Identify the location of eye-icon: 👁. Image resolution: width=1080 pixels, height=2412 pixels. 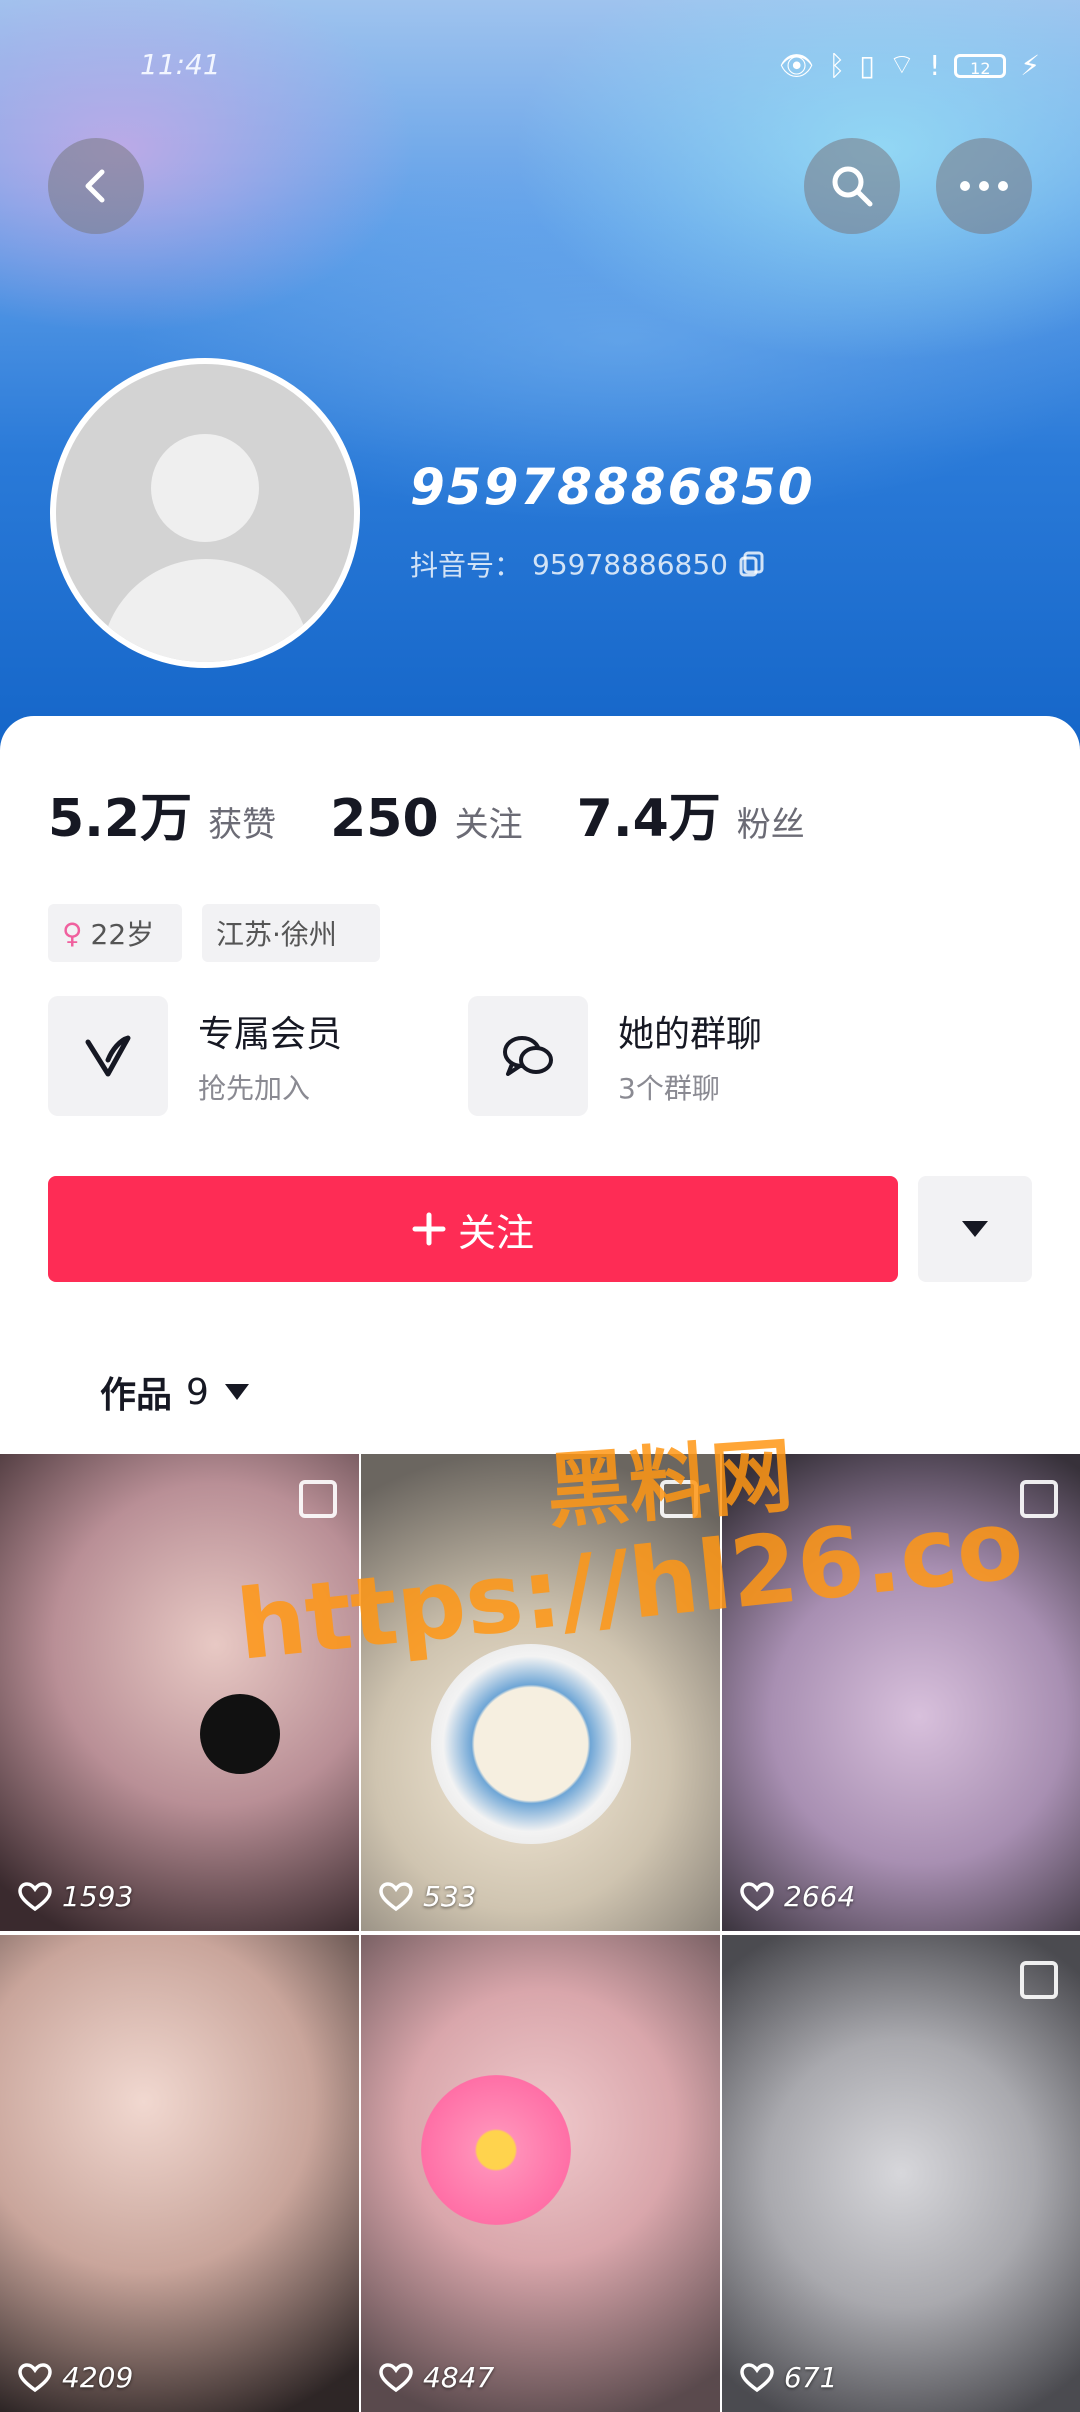
(796, 65).